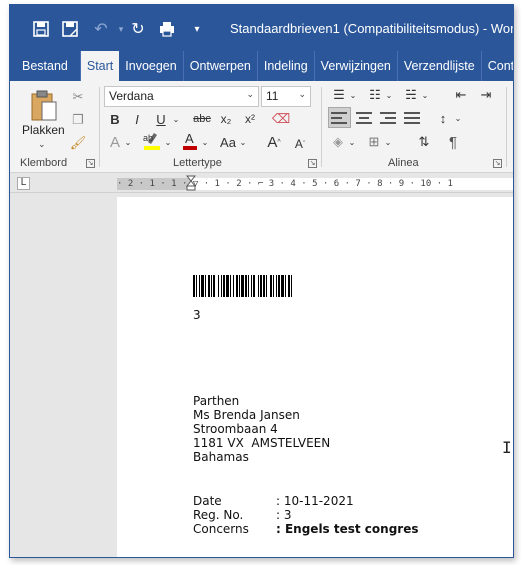 The image size is (521, 565). Describe the element at coordinates (181, 96) in the screenshot. I see `font-name-box: Verdana ⌄` at that location.